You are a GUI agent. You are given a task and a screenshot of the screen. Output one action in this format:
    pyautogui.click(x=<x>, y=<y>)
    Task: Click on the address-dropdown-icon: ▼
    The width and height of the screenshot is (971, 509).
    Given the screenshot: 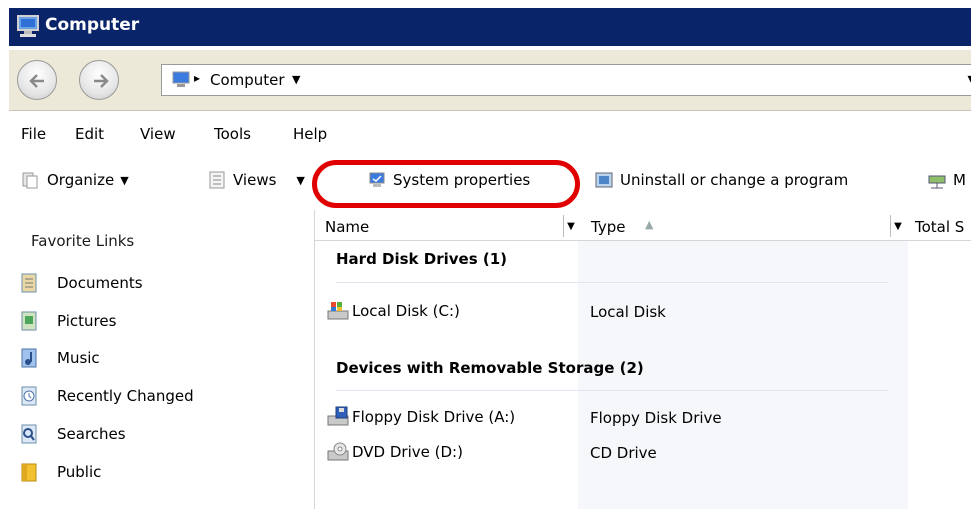 What is the action you would take?
    pyautogui.click(x=969, y=79)
    